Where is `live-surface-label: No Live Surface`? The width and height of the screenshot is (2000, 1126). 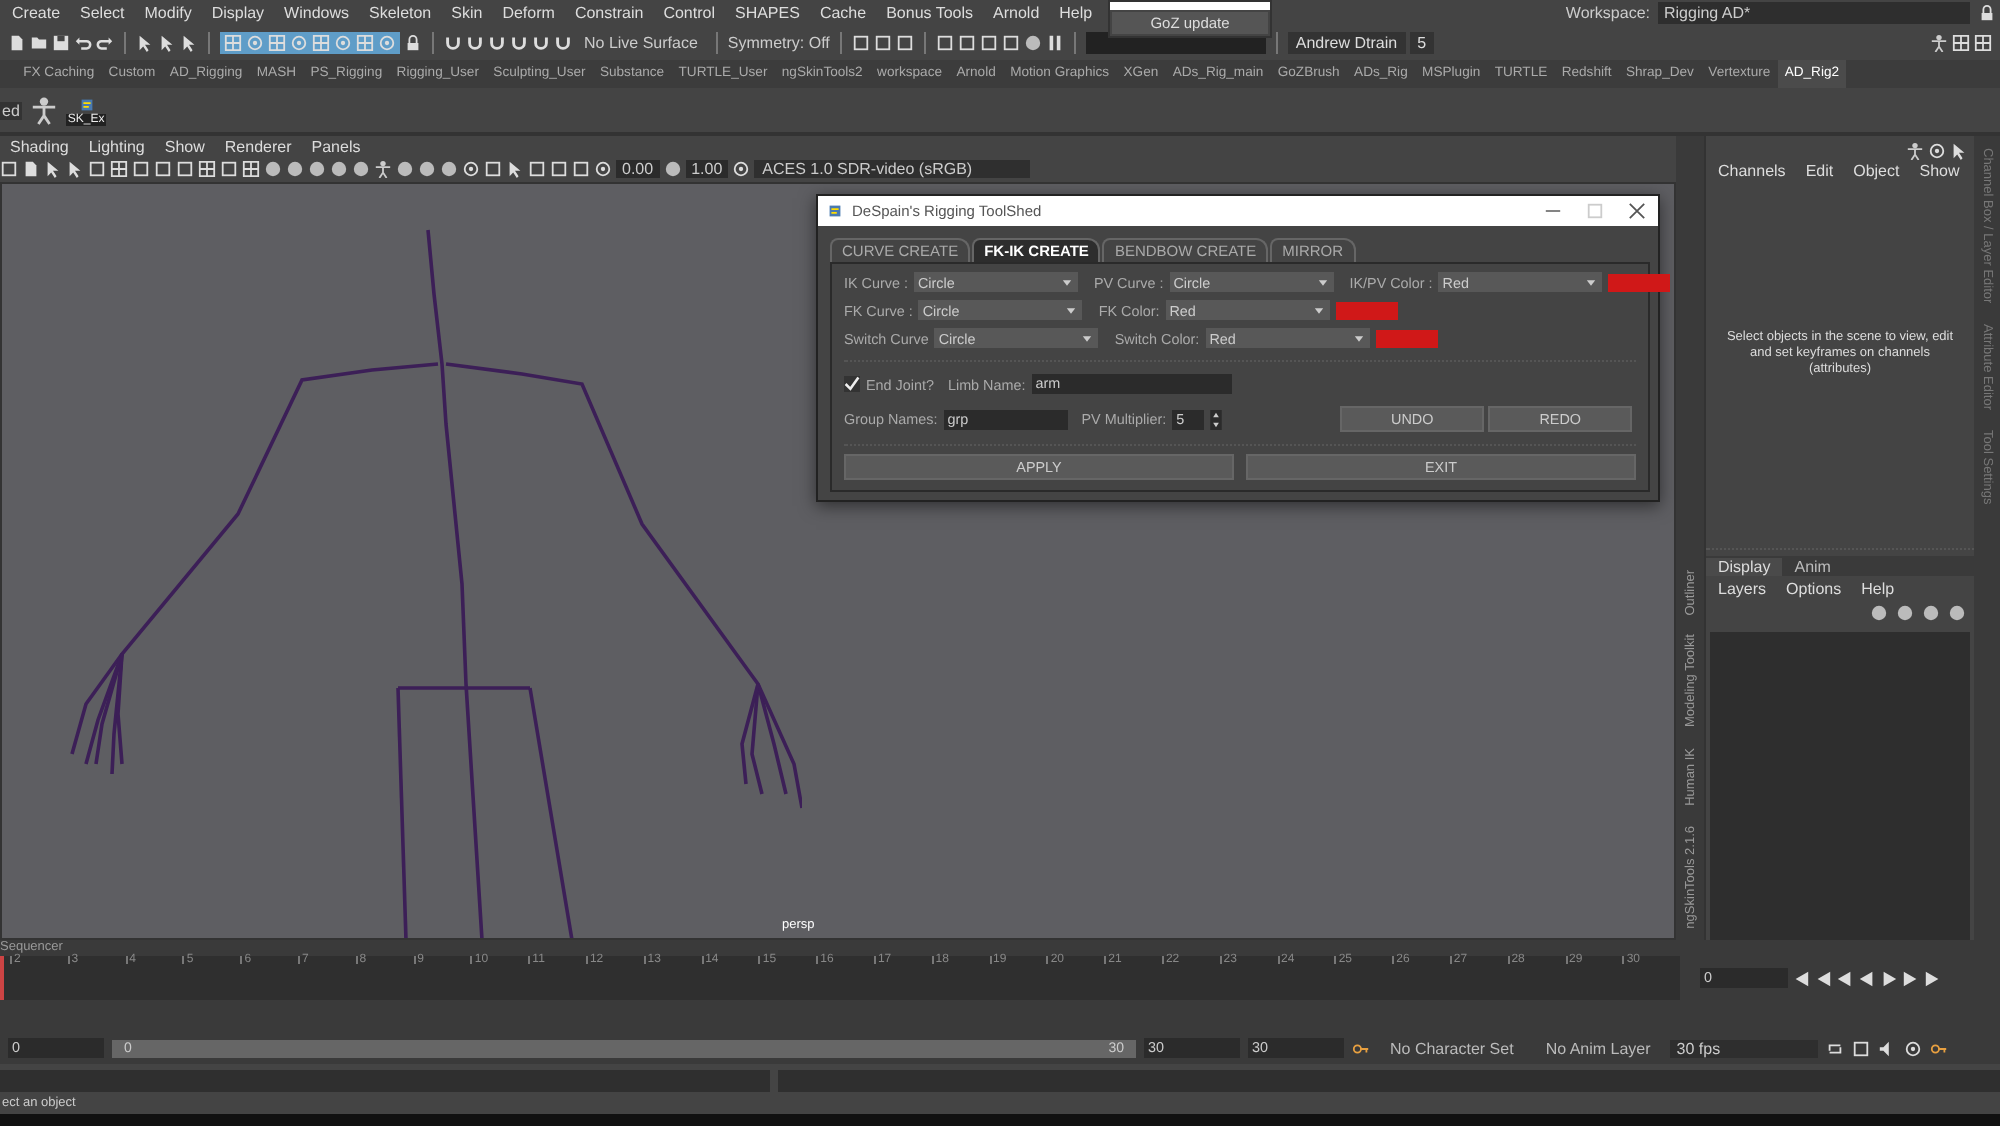 live-surface-label: No Live Surface is located at coordinates (641, 43).